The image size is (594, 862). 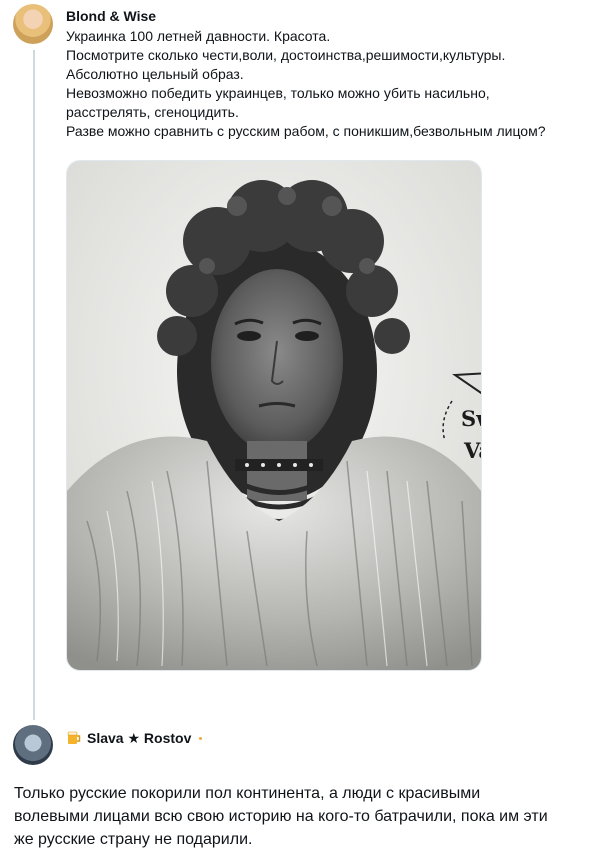 I want to click on post-text-line: Абсолютно цельный образ., so click(x=155, y=74).